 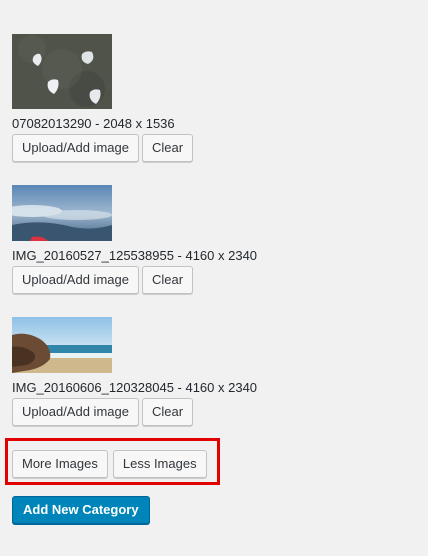 I want to click on less-images-button: Less Images, so click(x=159, y=464).